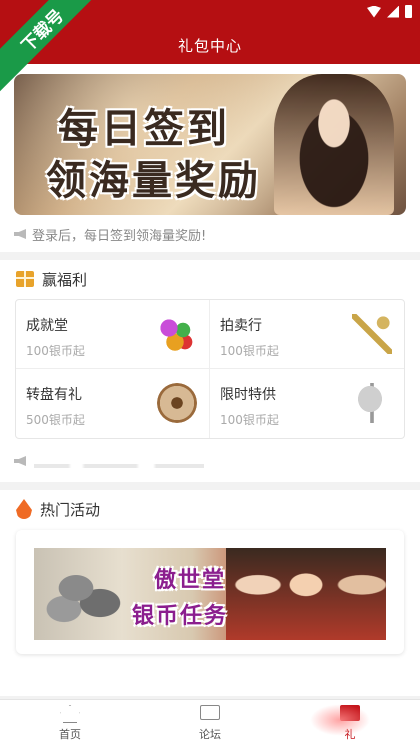 This screenshot has height=746, width=420. Describe the element at coordinates (372, 334) in the screenshot. I see `key-icon` at that location.